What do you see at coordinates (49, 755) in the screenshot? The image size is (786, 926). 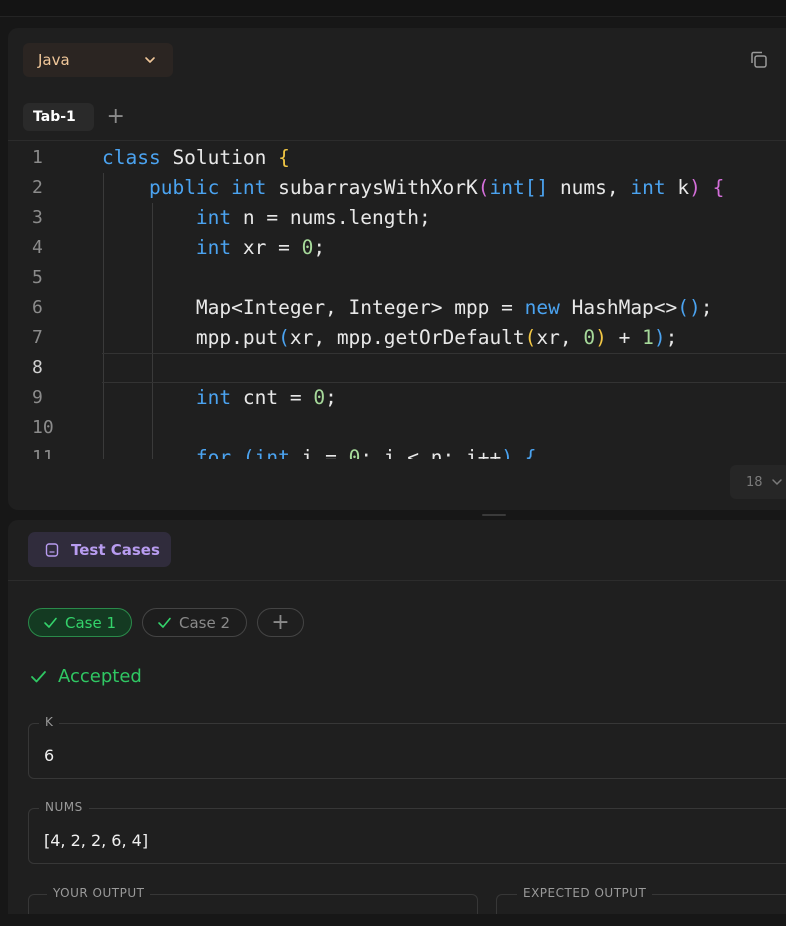 I see `input-value: 6` at bounding box center [49, 755].